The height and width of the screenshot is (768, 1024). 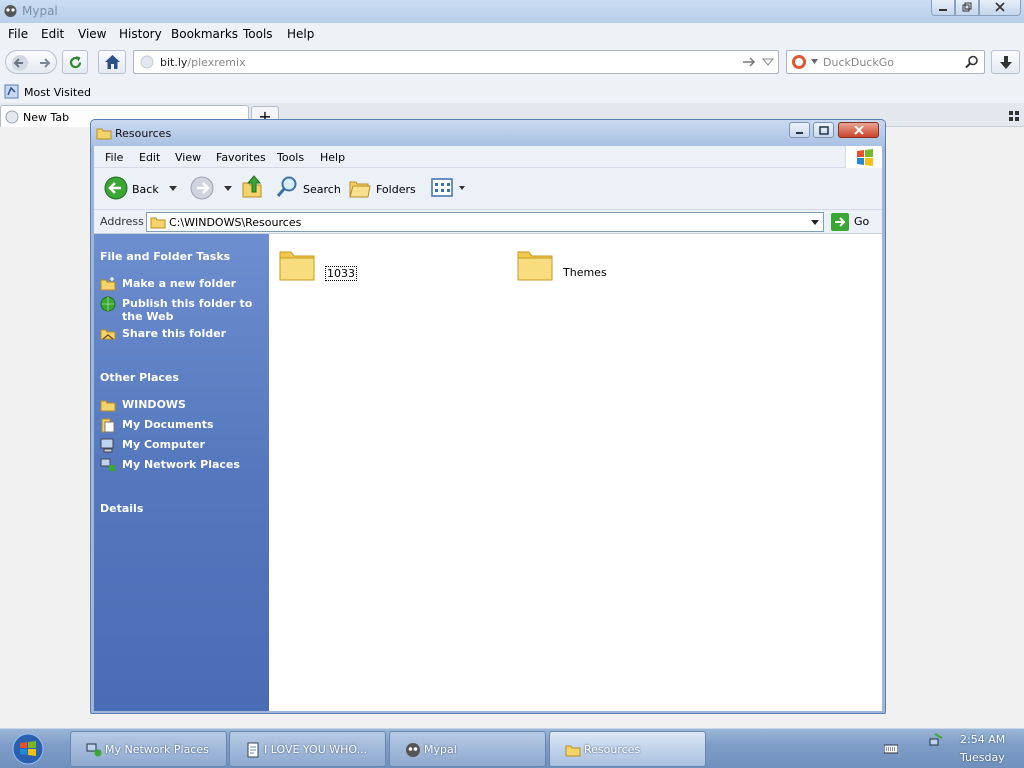 What do you see at coordinates (149, 157) in the screenshot?
I see `xp-menu-edit: Edit` at bounding box center [149, 157].